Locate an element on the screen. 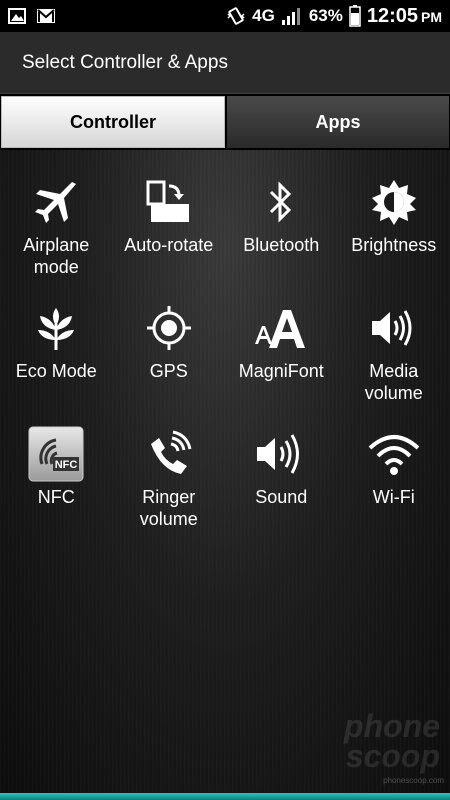  toggle-sound: Sound is located at coordinates (281, 484).